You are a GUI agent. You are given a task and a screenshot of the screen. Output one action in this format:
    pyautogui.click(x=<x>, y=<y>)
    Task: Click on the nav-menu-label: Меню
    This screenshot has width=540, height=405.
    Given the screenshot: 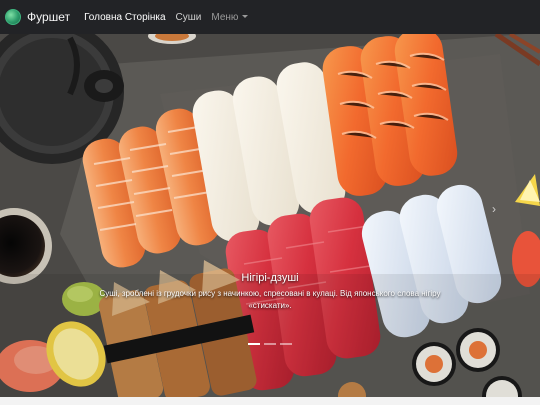 What is the action you would take?
    pyautogui.click(x=225, y=17)
    